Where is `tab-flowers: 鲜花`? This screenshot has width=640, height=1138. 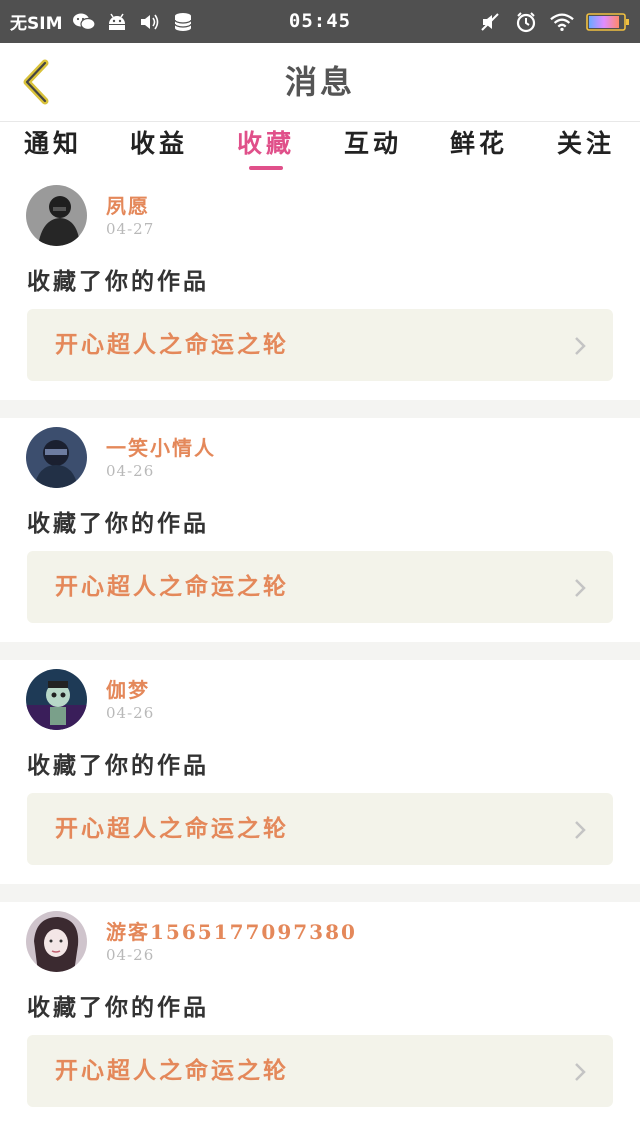
tab-flowers: 鲜花 is located at coordinates (479, 149).